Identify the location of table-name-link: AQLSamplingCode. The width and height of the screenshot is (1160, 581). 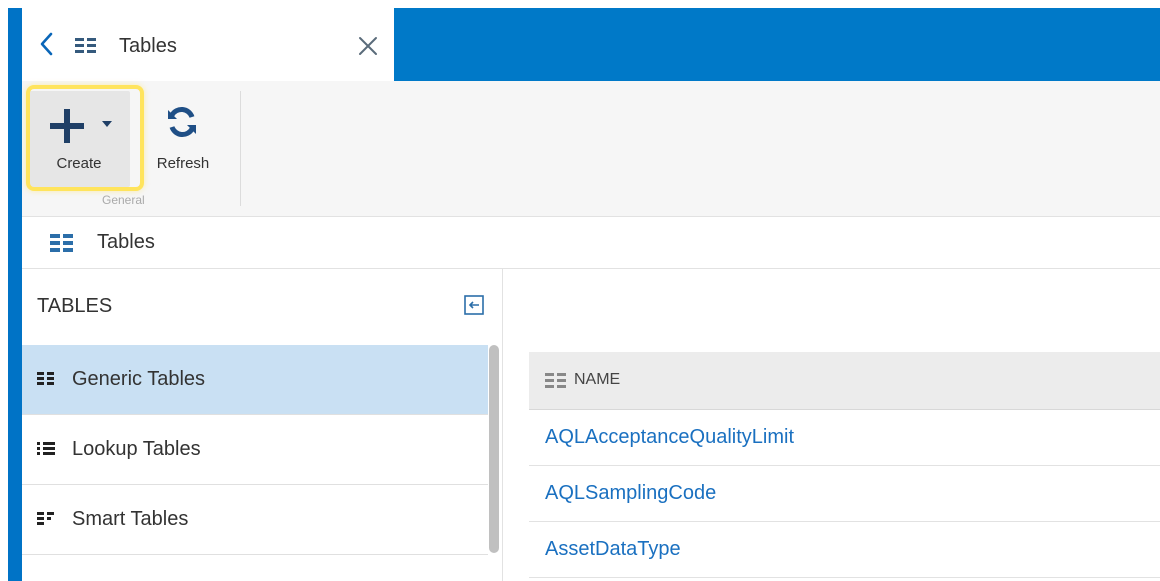
(630, 493).